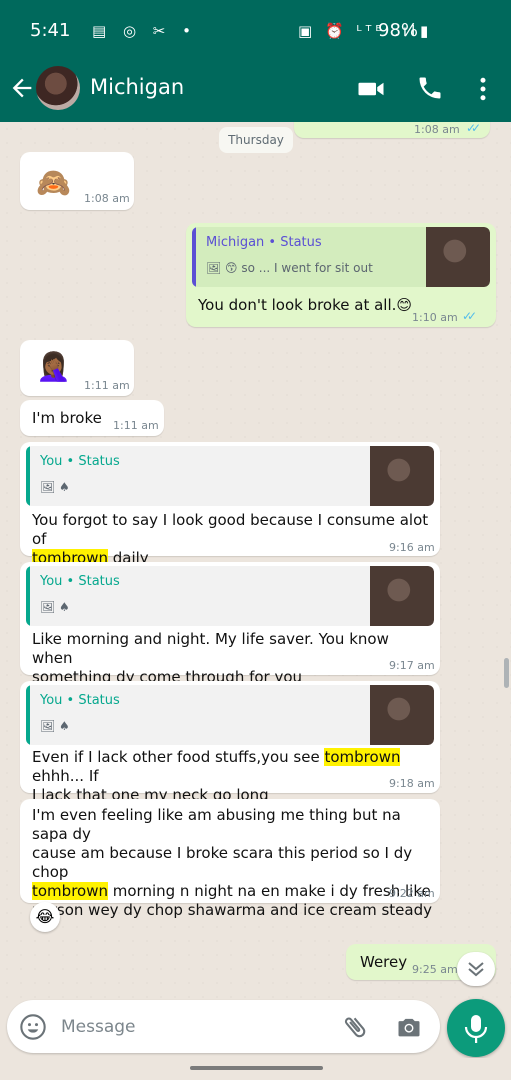  Describe the element at coordinates (255, 90) in the screenshot. I see `chat-header: Michigan` at that location.